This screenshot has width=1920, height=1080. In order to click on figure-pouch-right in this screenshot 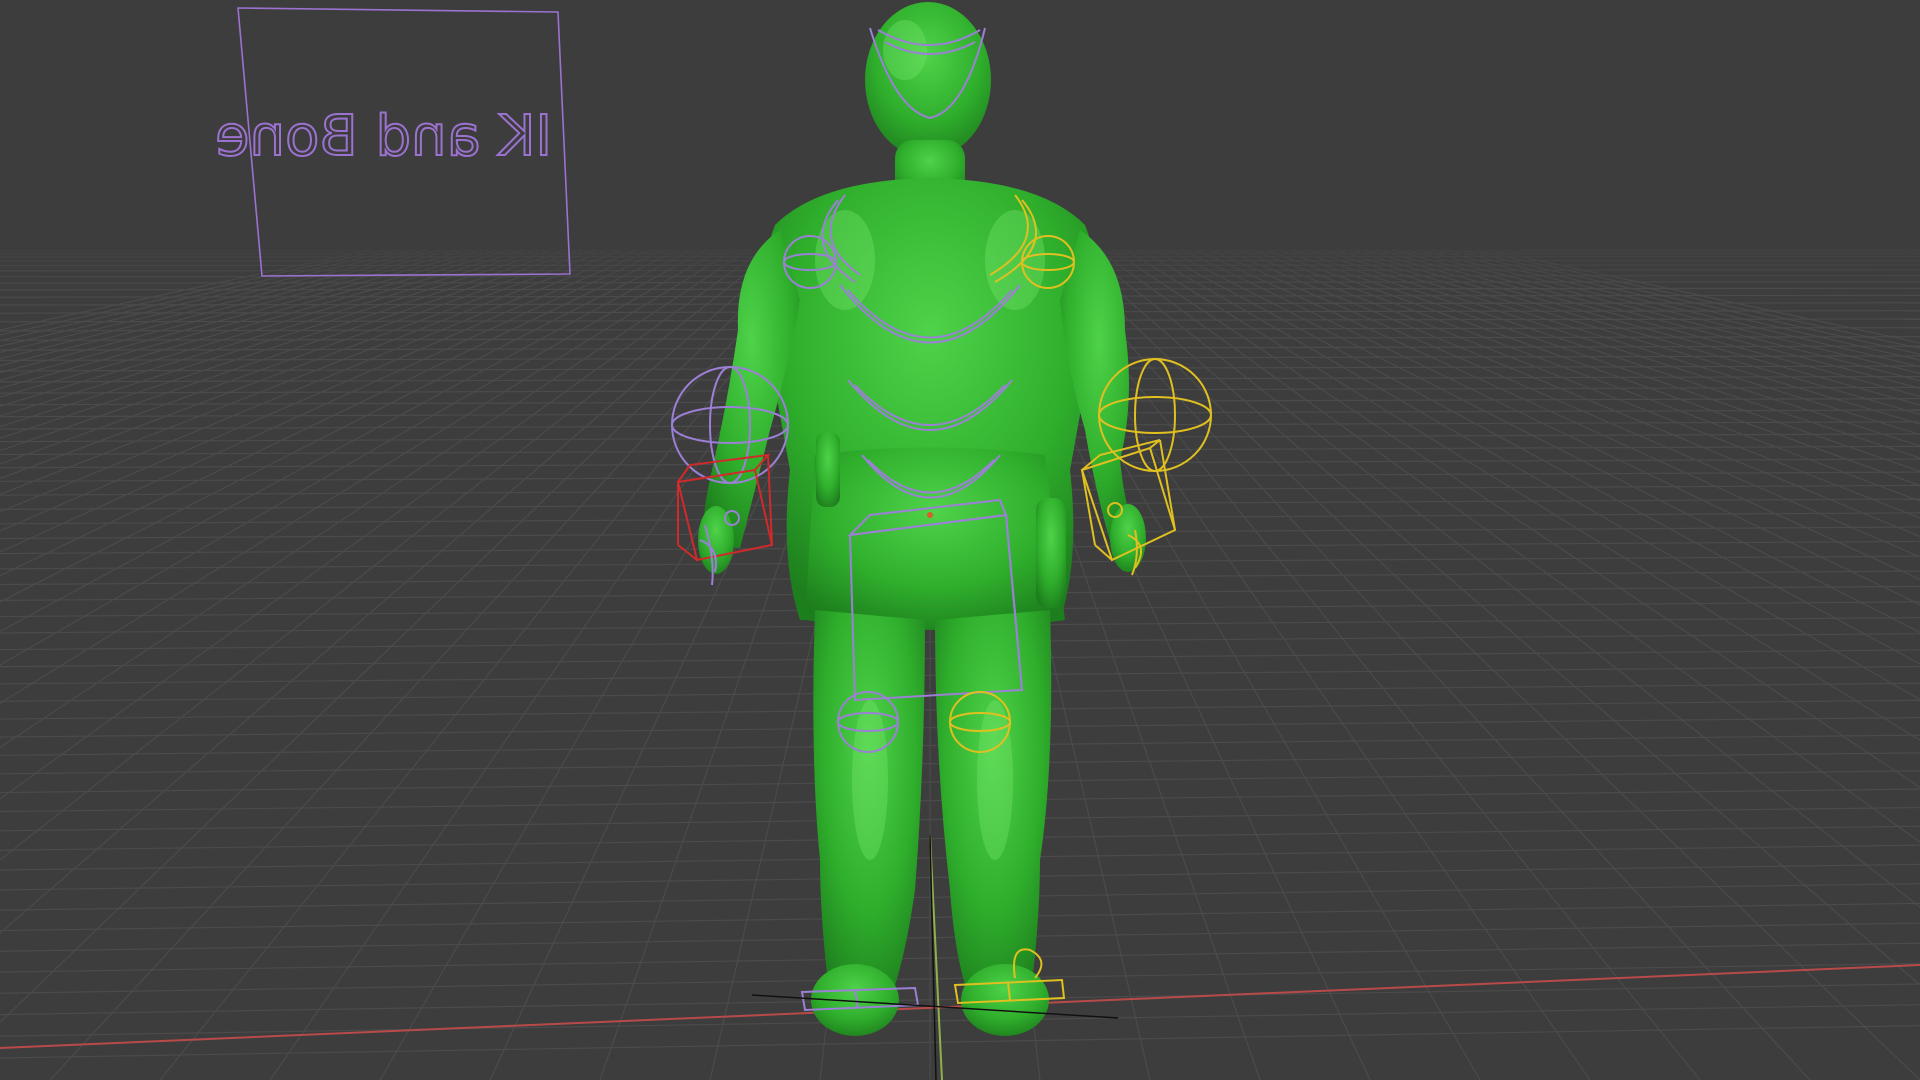, I will do `click(1051, 553)`.